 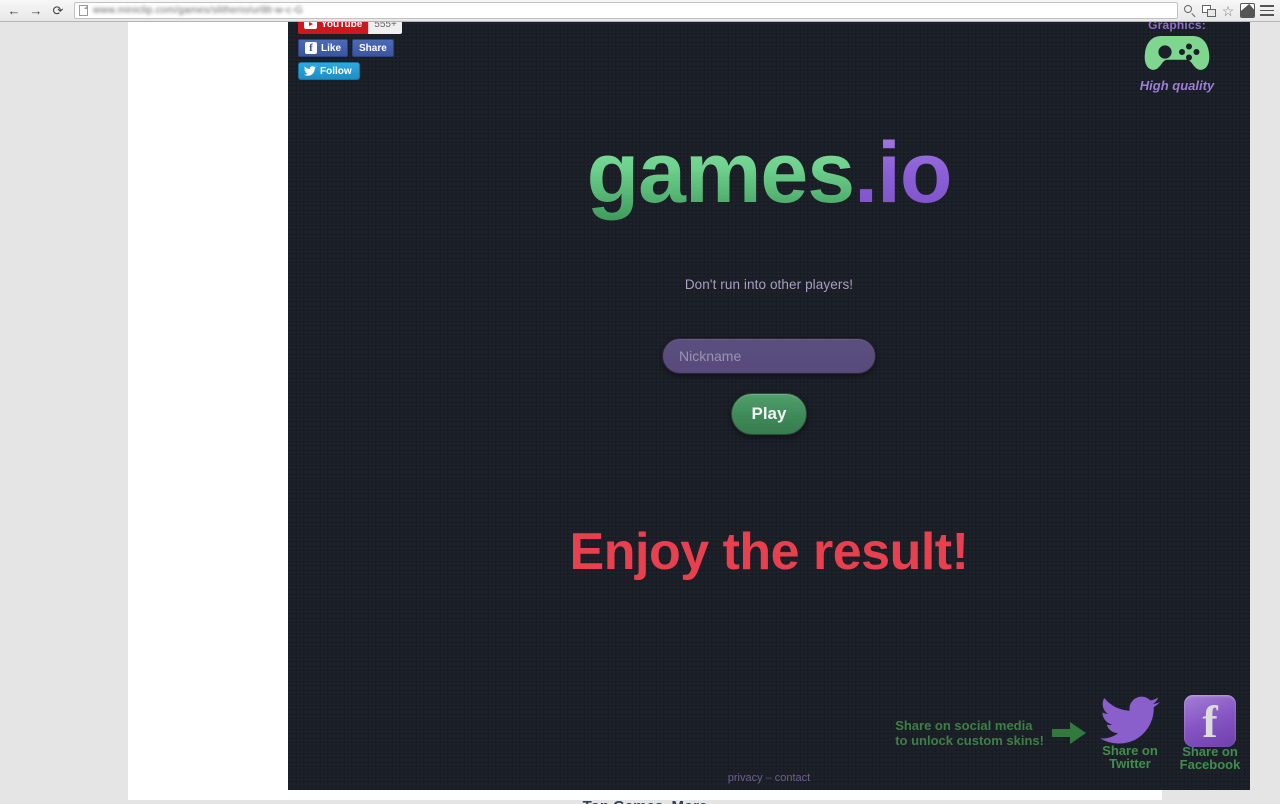 I want to click on nickname-row, so click(x=769, y=356).